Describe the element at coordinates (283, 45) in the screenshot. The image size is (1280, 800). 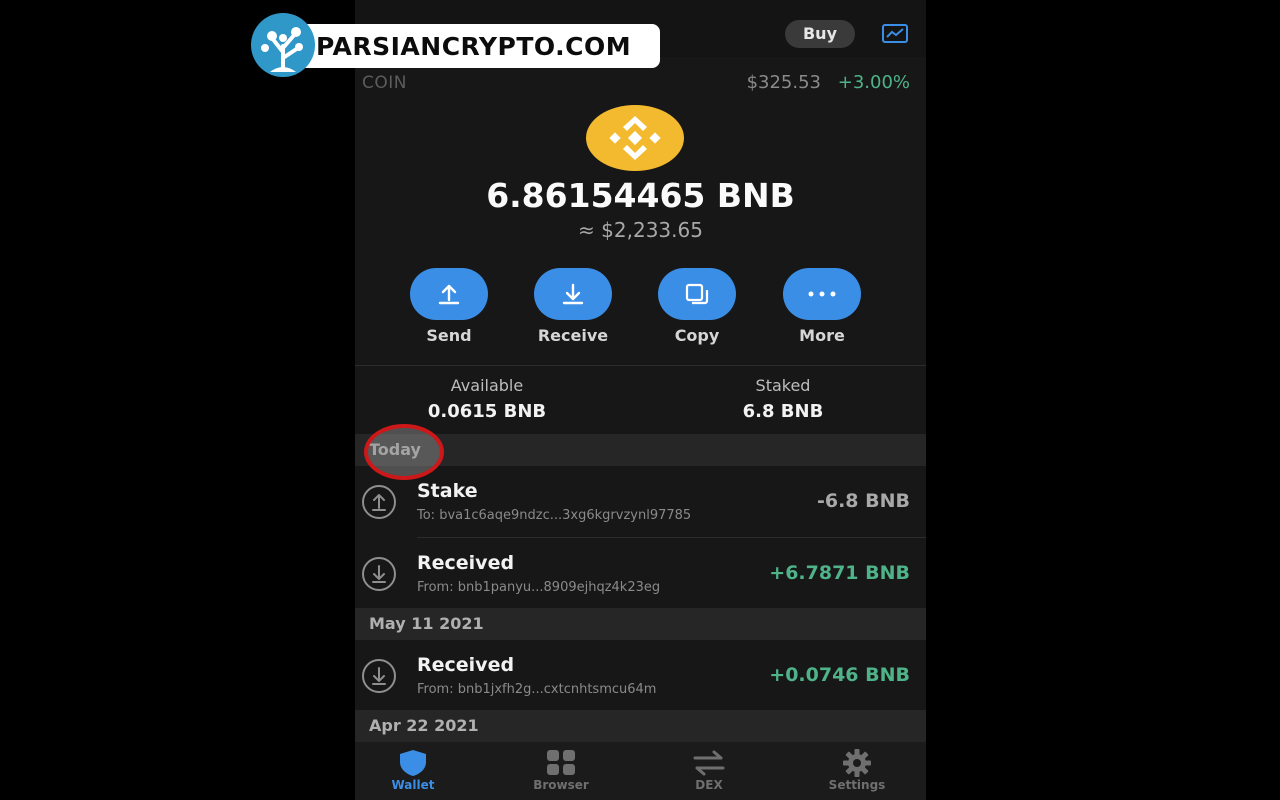
I see `tree-logo-icon` at that location.